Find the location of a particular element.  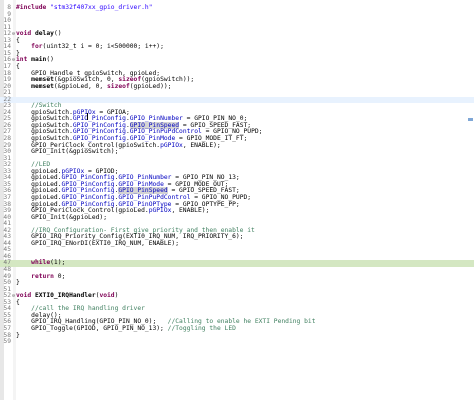

code-text: void EXTI0_IRQHandler(void) is located at coordinates (67, 296).